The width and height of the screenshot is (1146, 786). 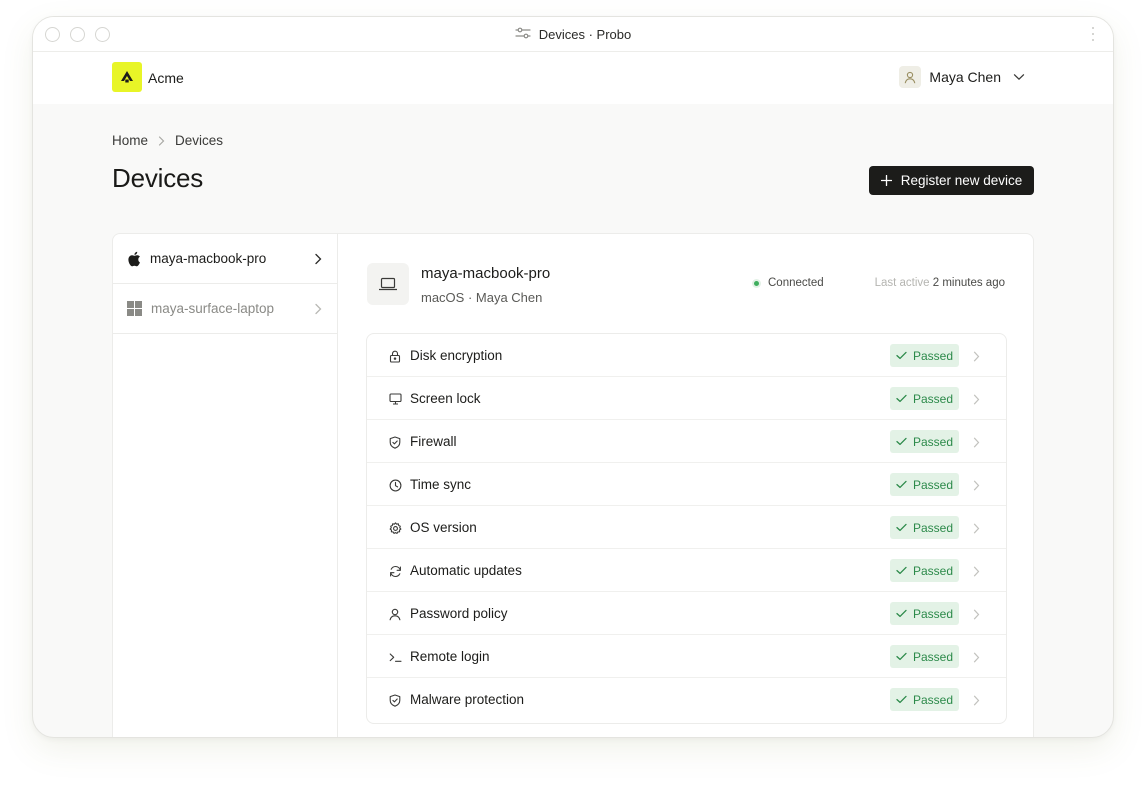 What do you see at coordinates (585, 34) in the screenshot?
I see `window-title: Devices · Probo` at bounding box center [585, 34].